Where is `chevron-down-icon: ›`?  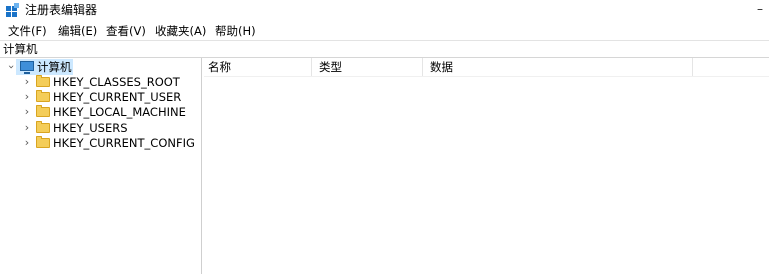 chevron-down-icon: › is located at coordinates (11, 67).